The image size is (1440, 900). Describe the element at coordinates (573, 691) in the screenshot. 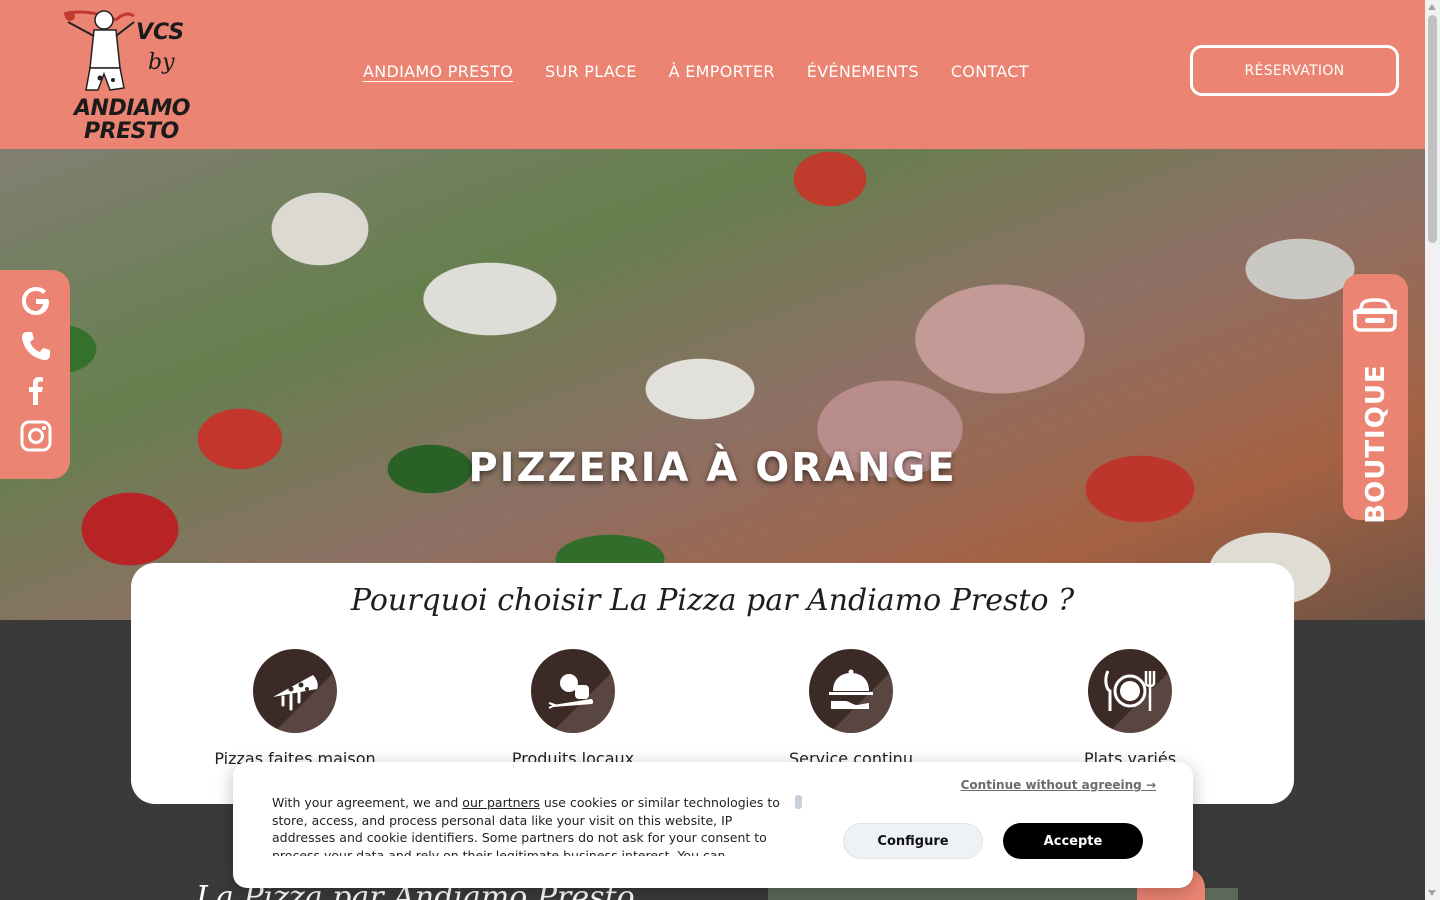

I see `vegetables-icon` at that location.